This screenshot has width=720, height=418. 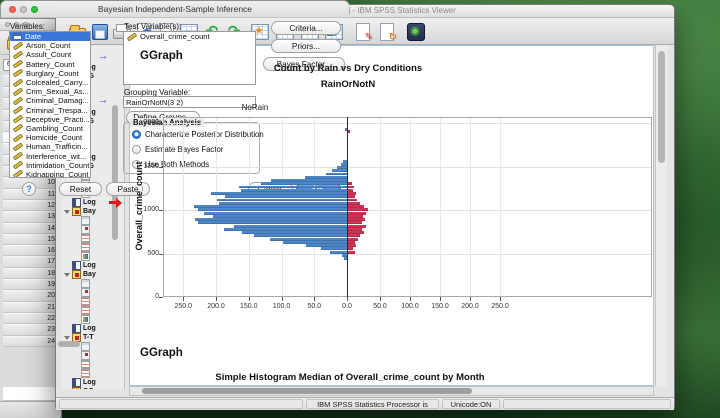 What do you see at coordinates (29, 189) in the screenshot?
I see `help-button: ?` at bounding box center [29, 189].